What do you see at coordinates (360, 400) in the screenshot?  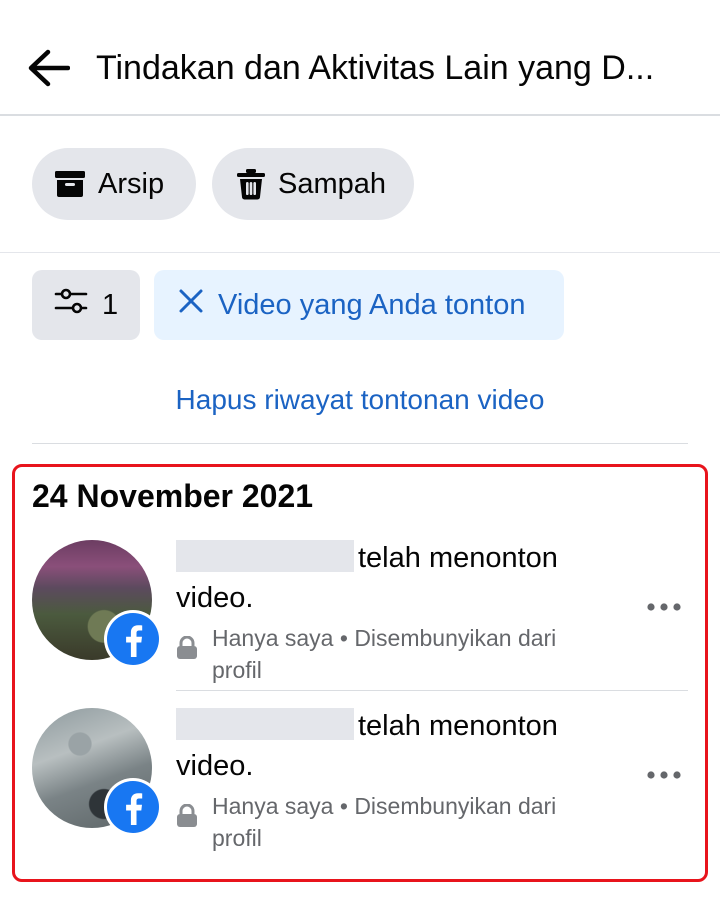 I see `clear-watch-history-link: Hapus riwayat tontonan video` at bounding box center [360, 400].